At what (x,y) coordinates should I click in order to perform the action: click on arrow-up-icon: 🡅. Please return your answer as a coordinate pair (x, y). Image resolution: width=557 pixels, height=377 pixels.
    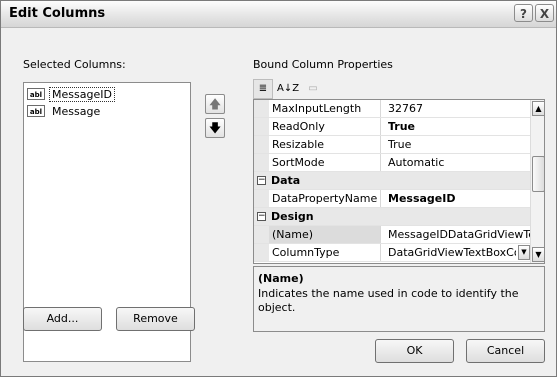
    Looking at the image, I should click on (215, 104).